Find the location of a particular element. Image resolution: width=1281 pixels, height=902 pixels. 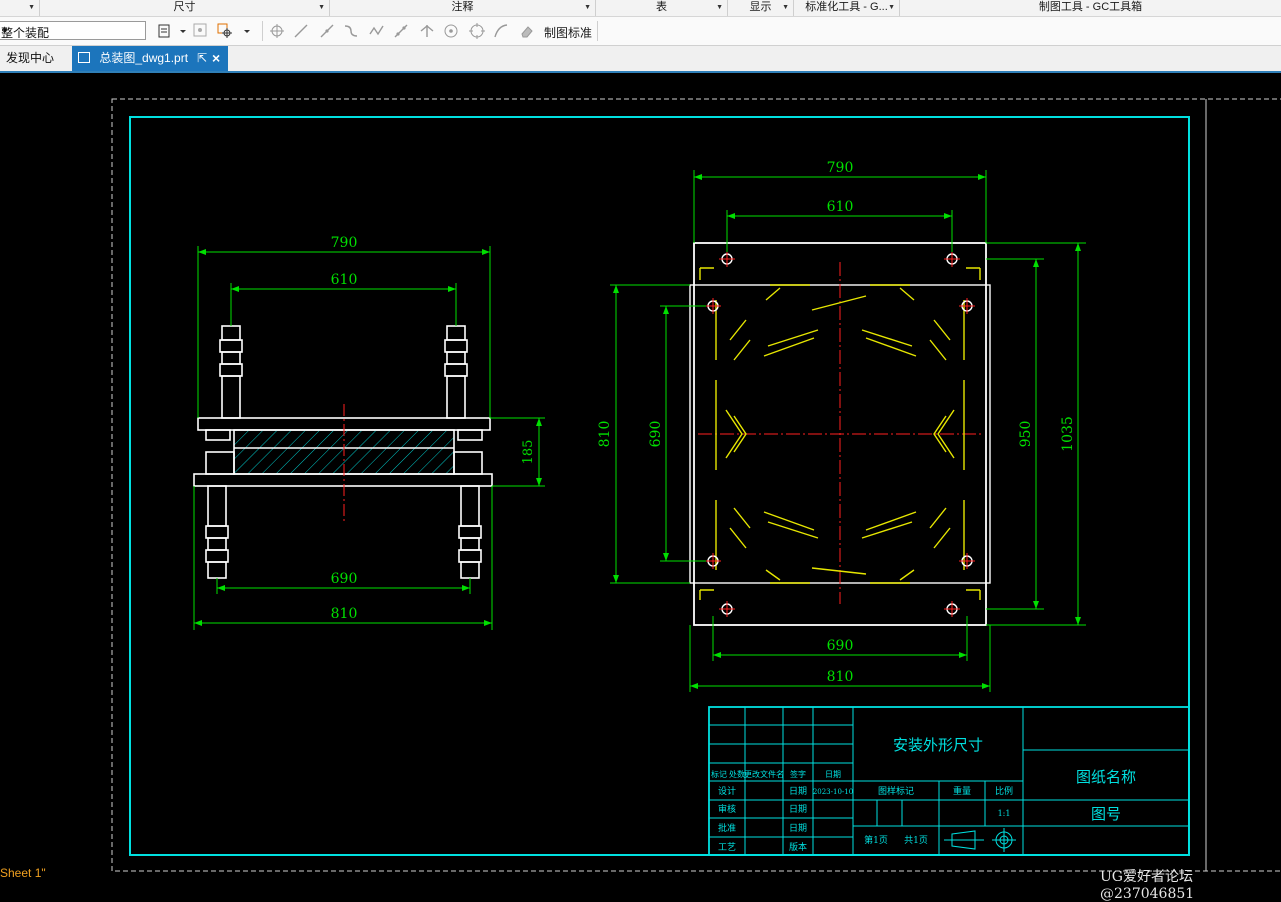

ribbon-group-label: 尺寸 is located at coordinates (184, 7).